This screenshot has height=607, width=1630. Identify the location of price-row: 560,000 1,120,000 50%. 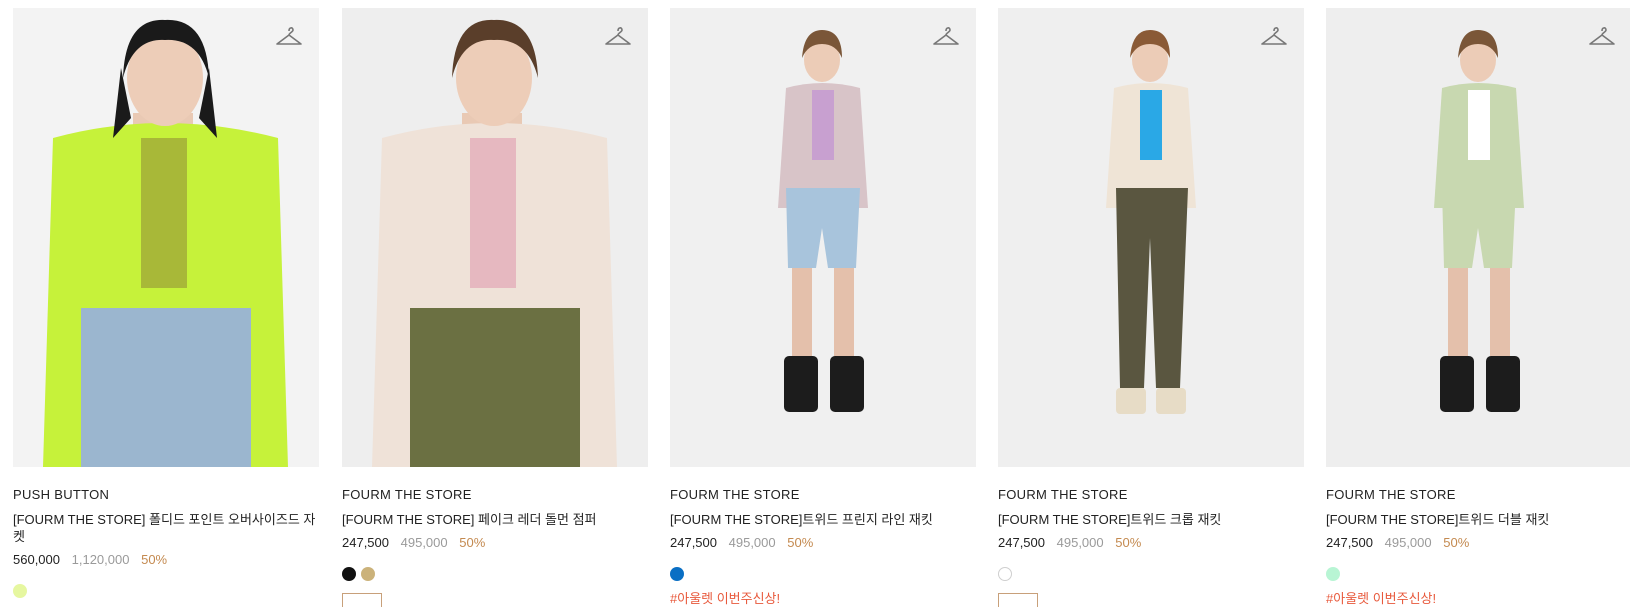
(166, 559).